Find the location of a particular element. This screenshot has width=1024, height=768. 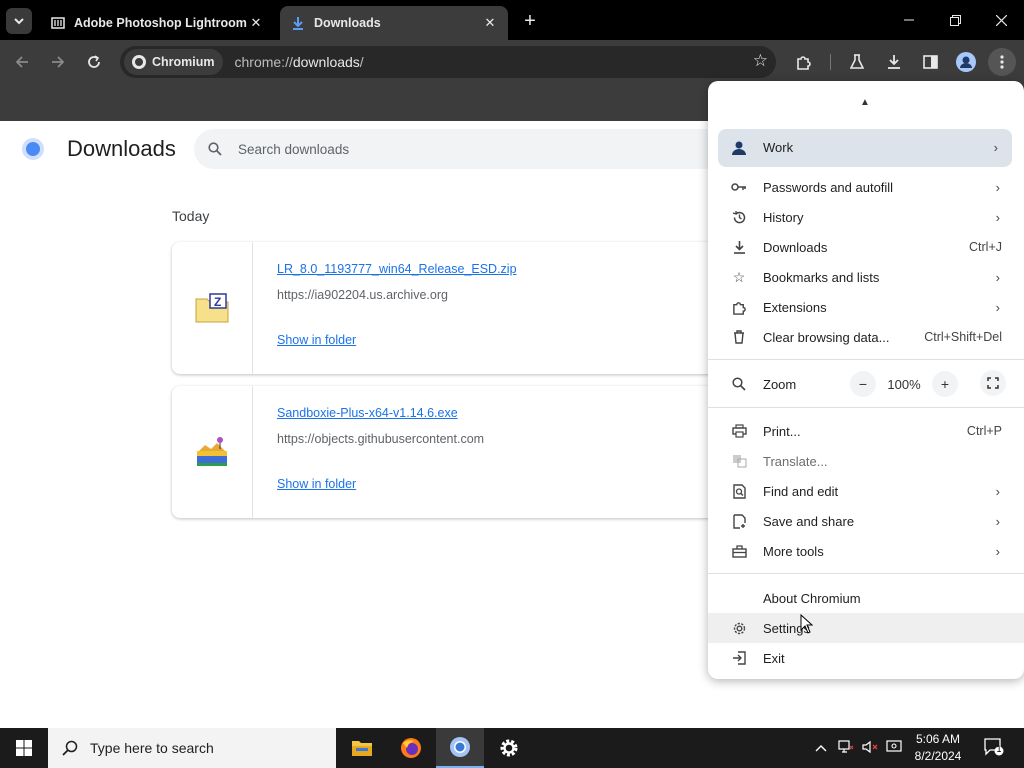

chromium-icon is located at coordinates (460, 747).